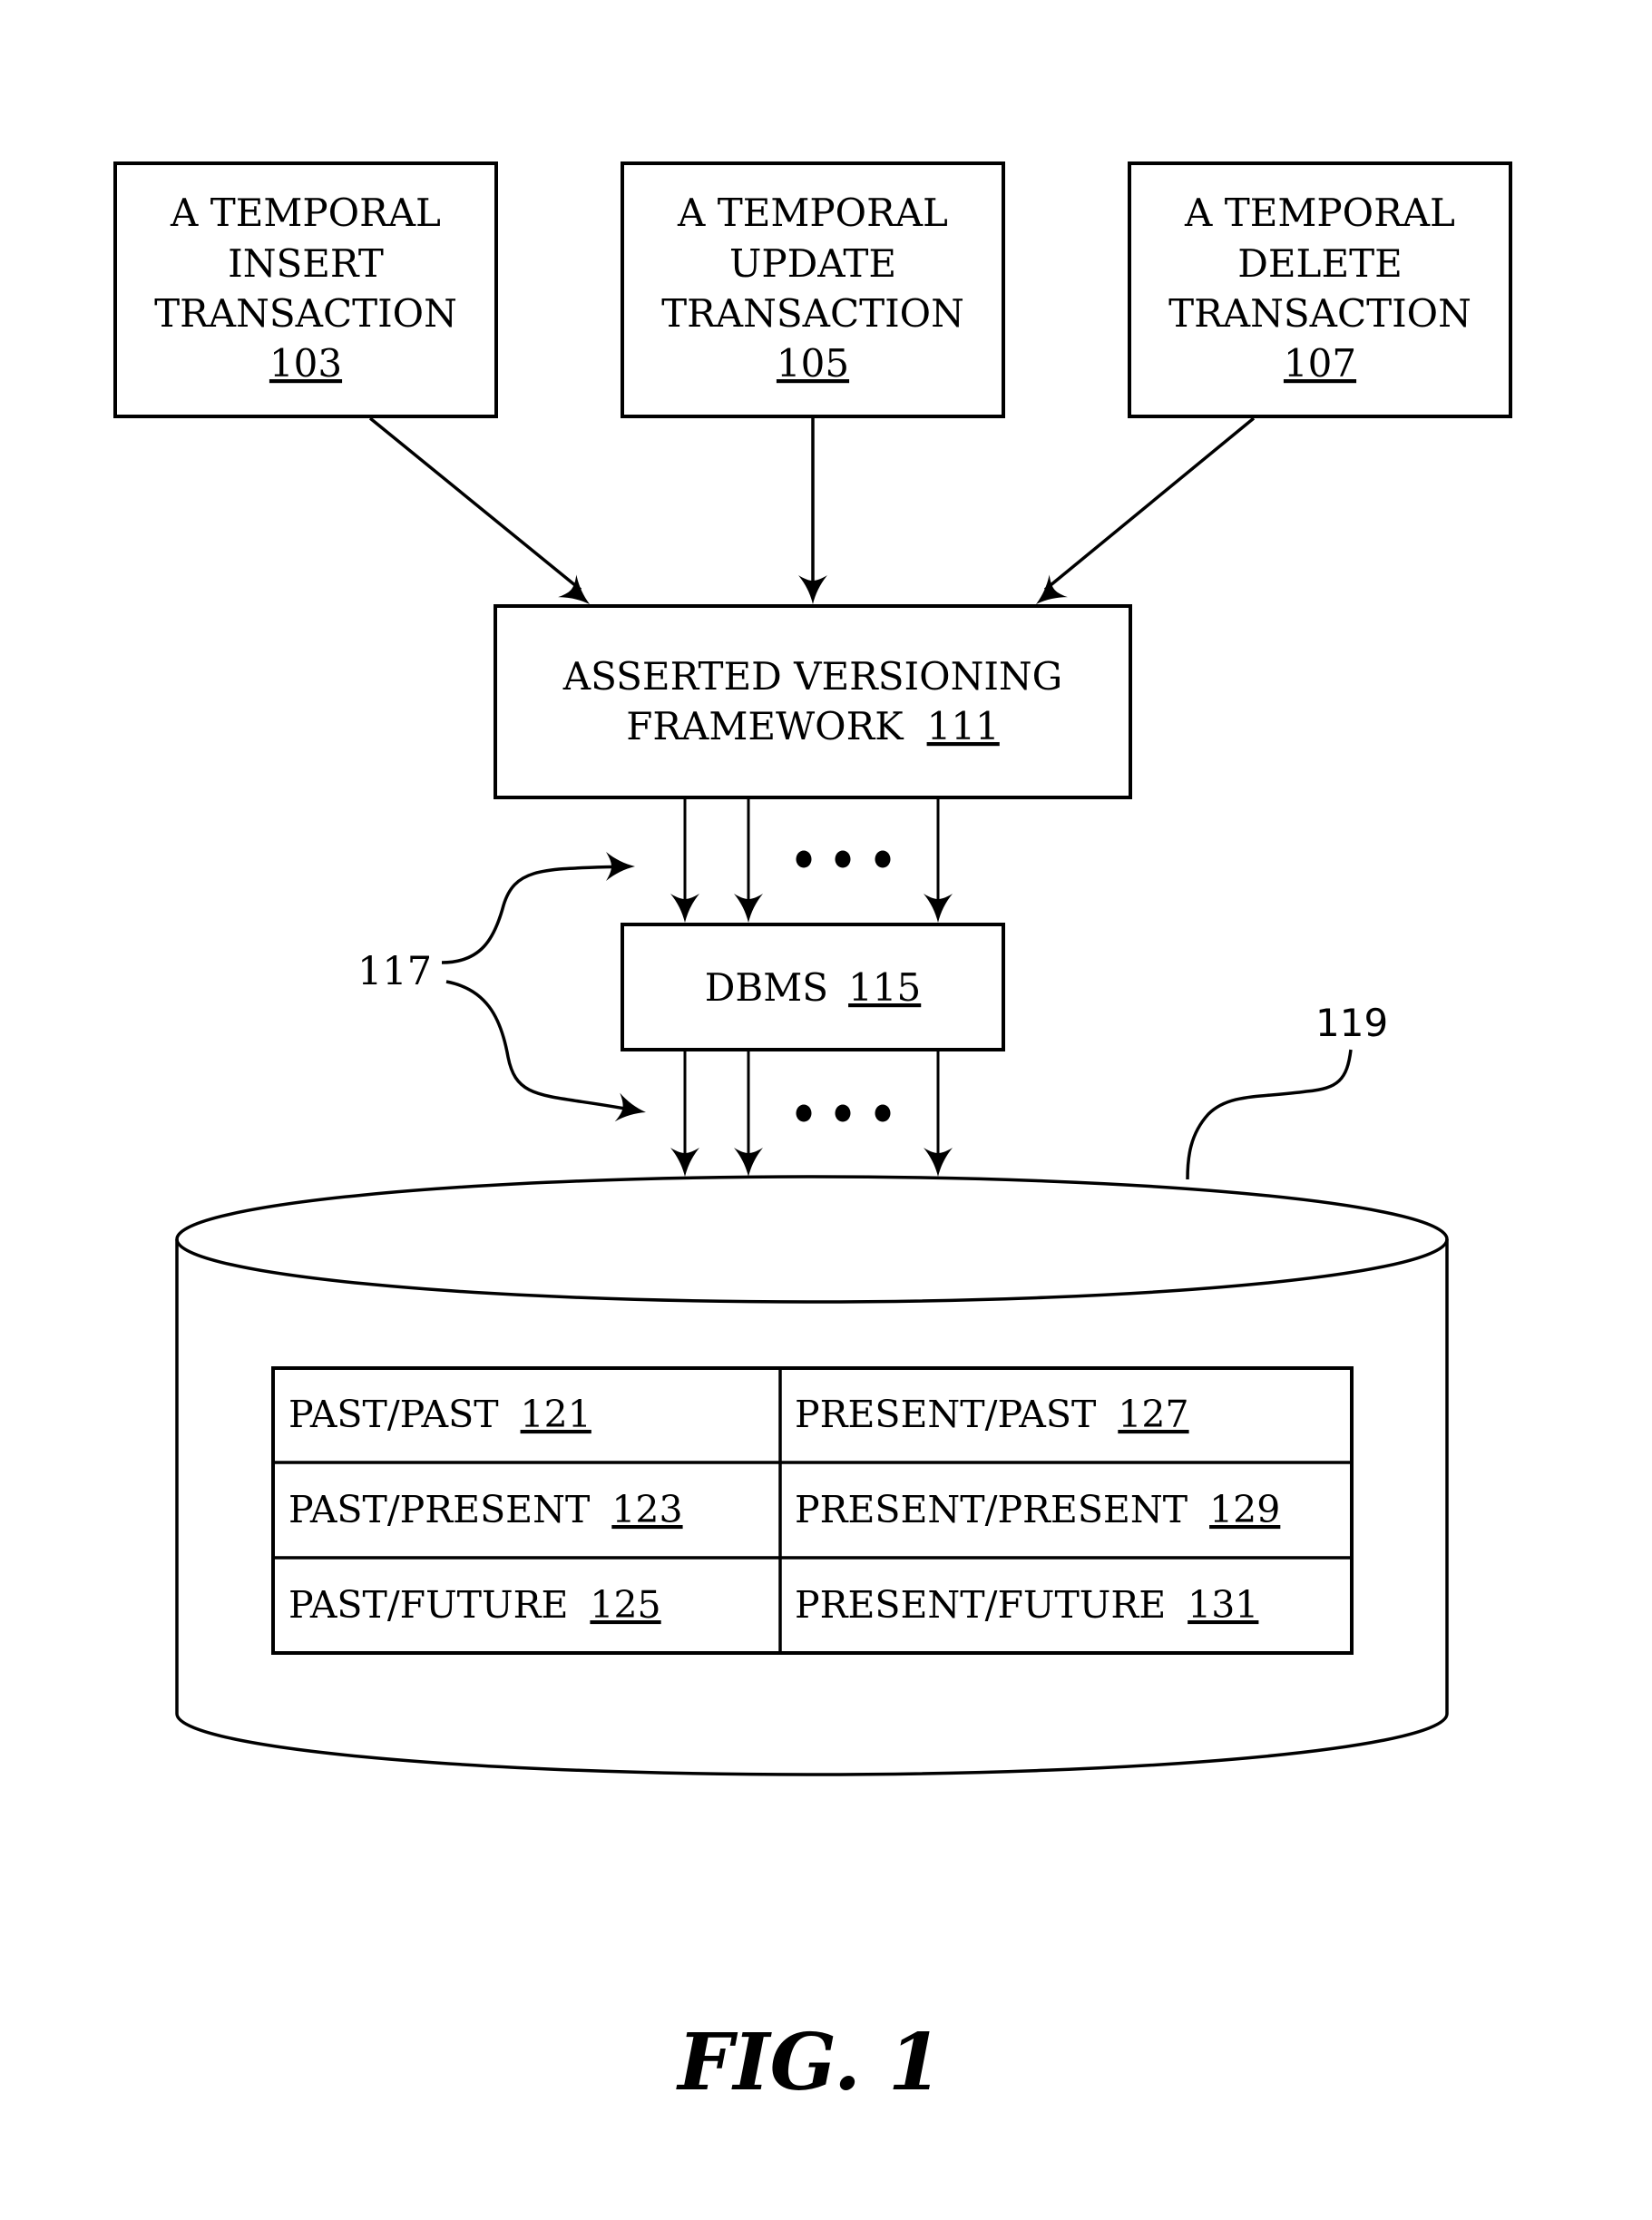 This screenshot has height=2220, width=1652. I want to click on update-line-1: A TEMPORAL, so click(812, 213).